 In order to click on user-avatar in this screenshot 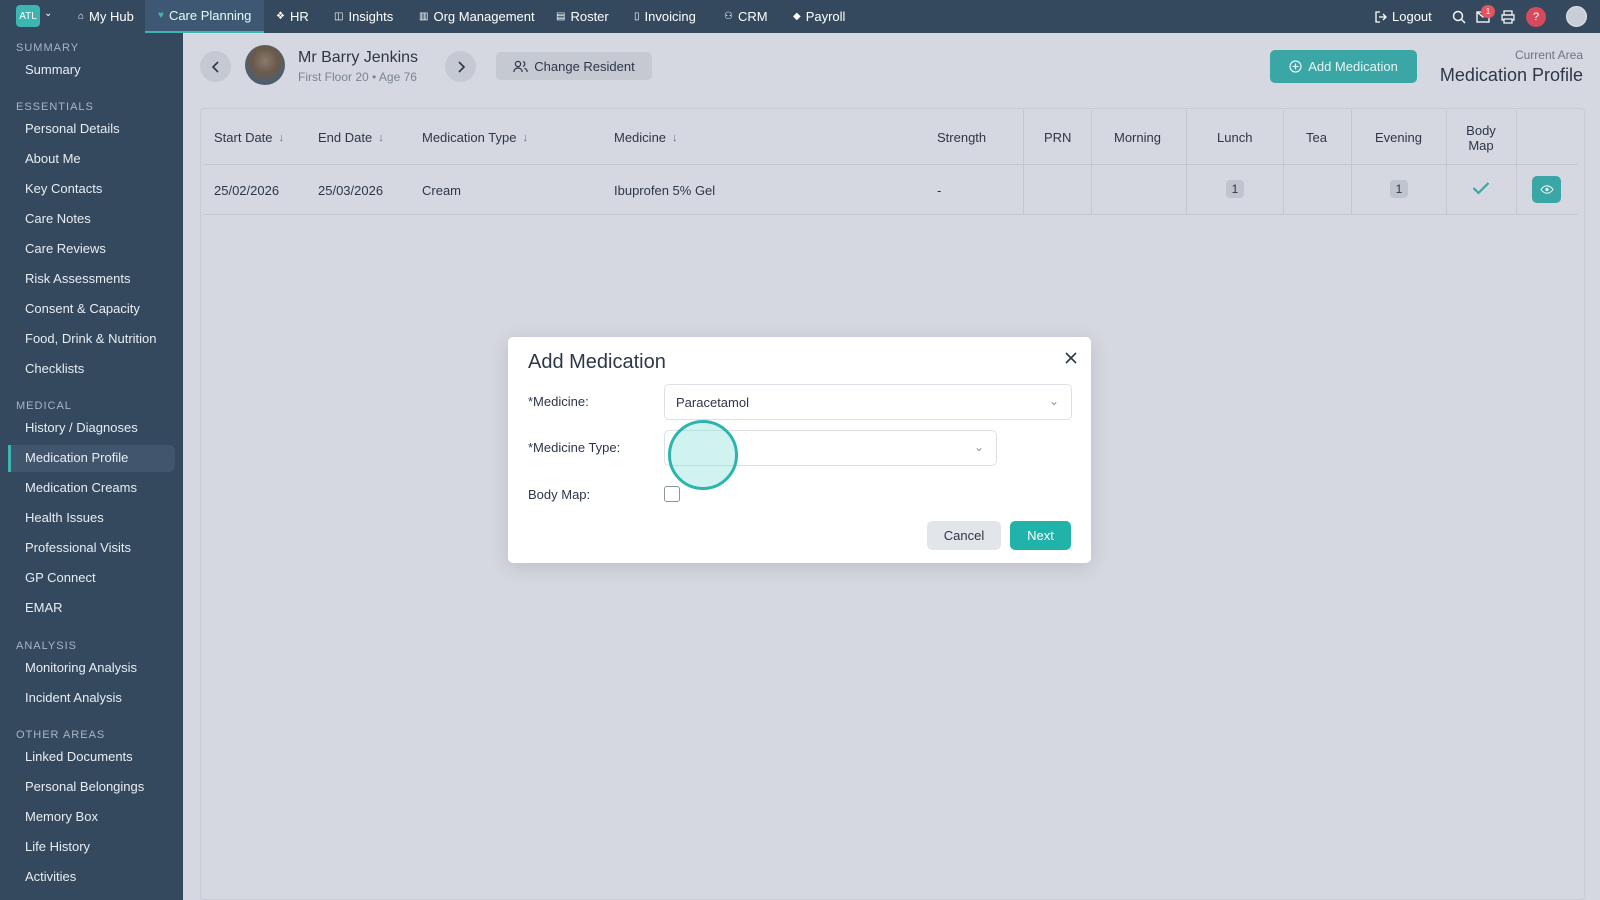, I will do `click(1576, 16)`.